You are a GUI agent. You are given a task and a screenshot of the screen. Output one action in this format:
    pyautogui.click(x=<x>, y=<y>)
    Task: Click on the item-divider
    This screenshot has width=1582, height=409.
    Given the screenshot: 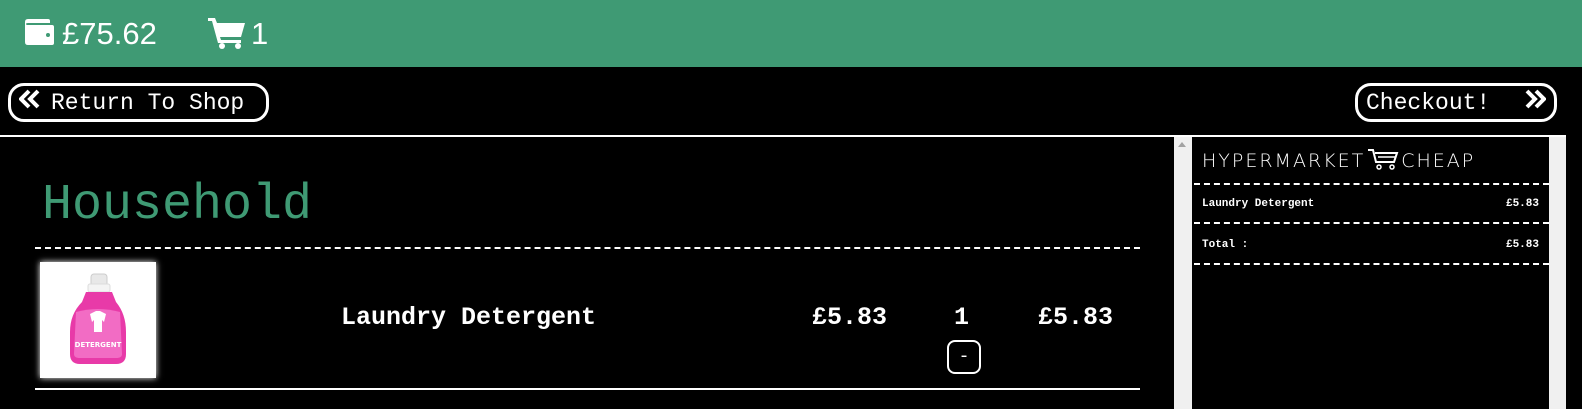 What is the action you would take?
    pyautogui.click(x=587, y=389)
    